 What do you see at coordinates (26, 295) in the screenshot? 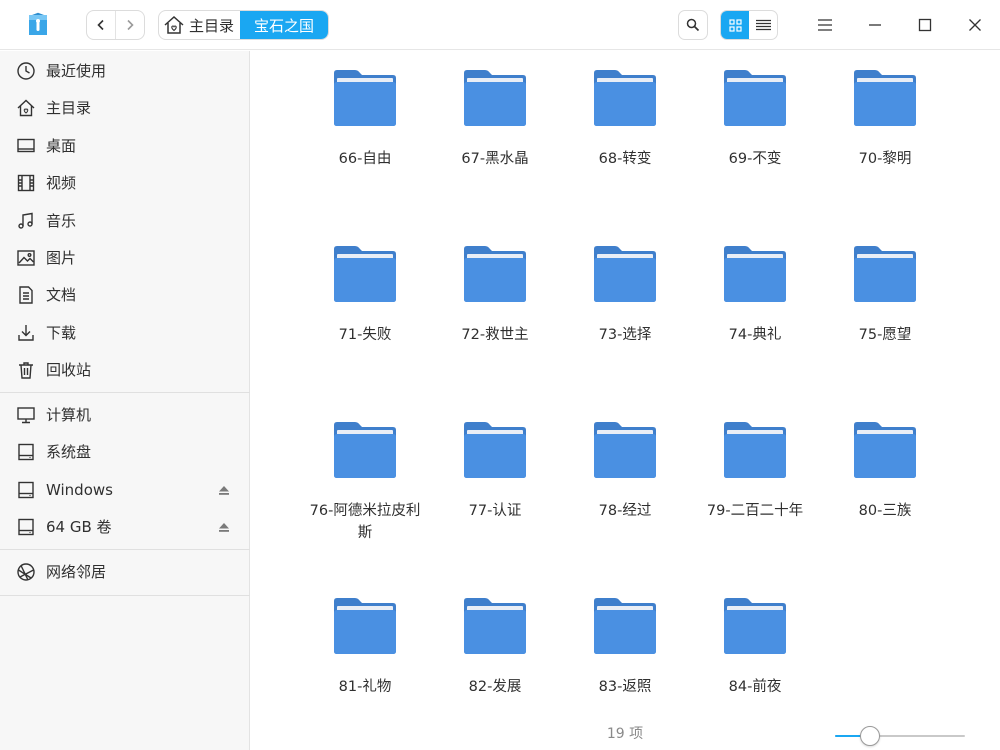
I see `document-icon` at bounding box center [26, 295].